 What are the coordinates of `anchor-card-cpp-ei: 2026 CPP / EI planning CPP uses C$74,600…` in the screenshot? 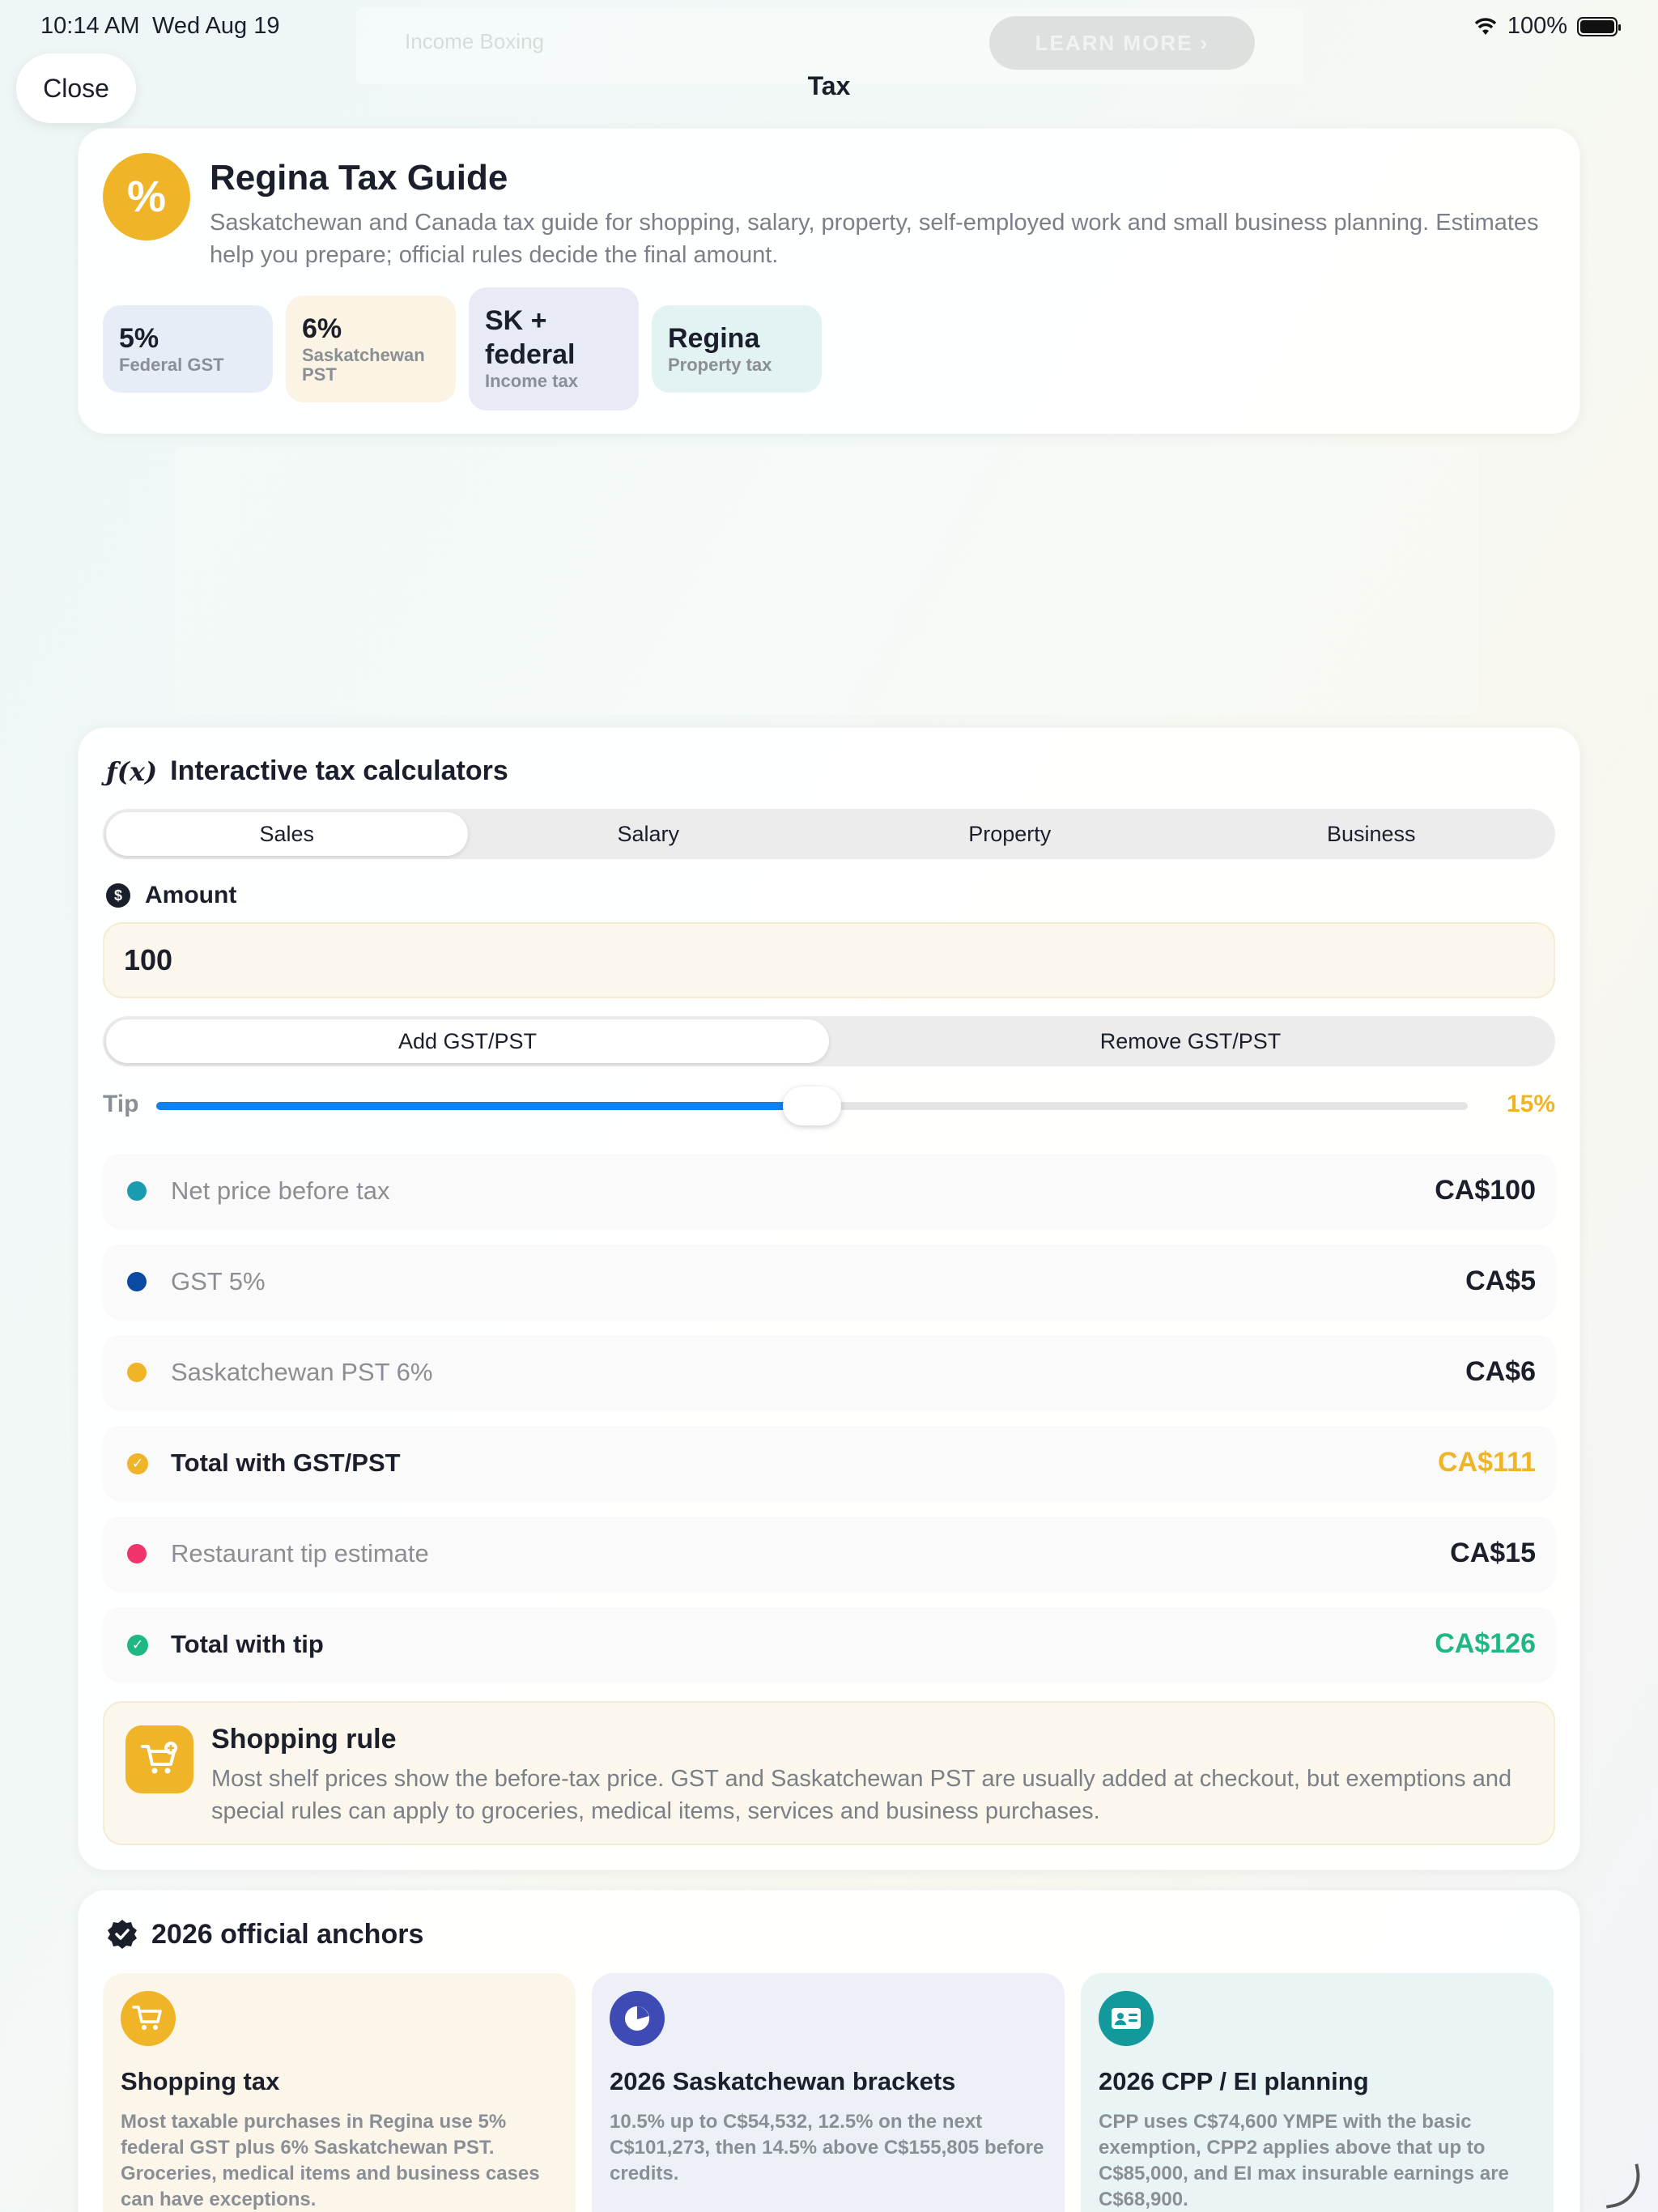 It's located at (1317, 2093).